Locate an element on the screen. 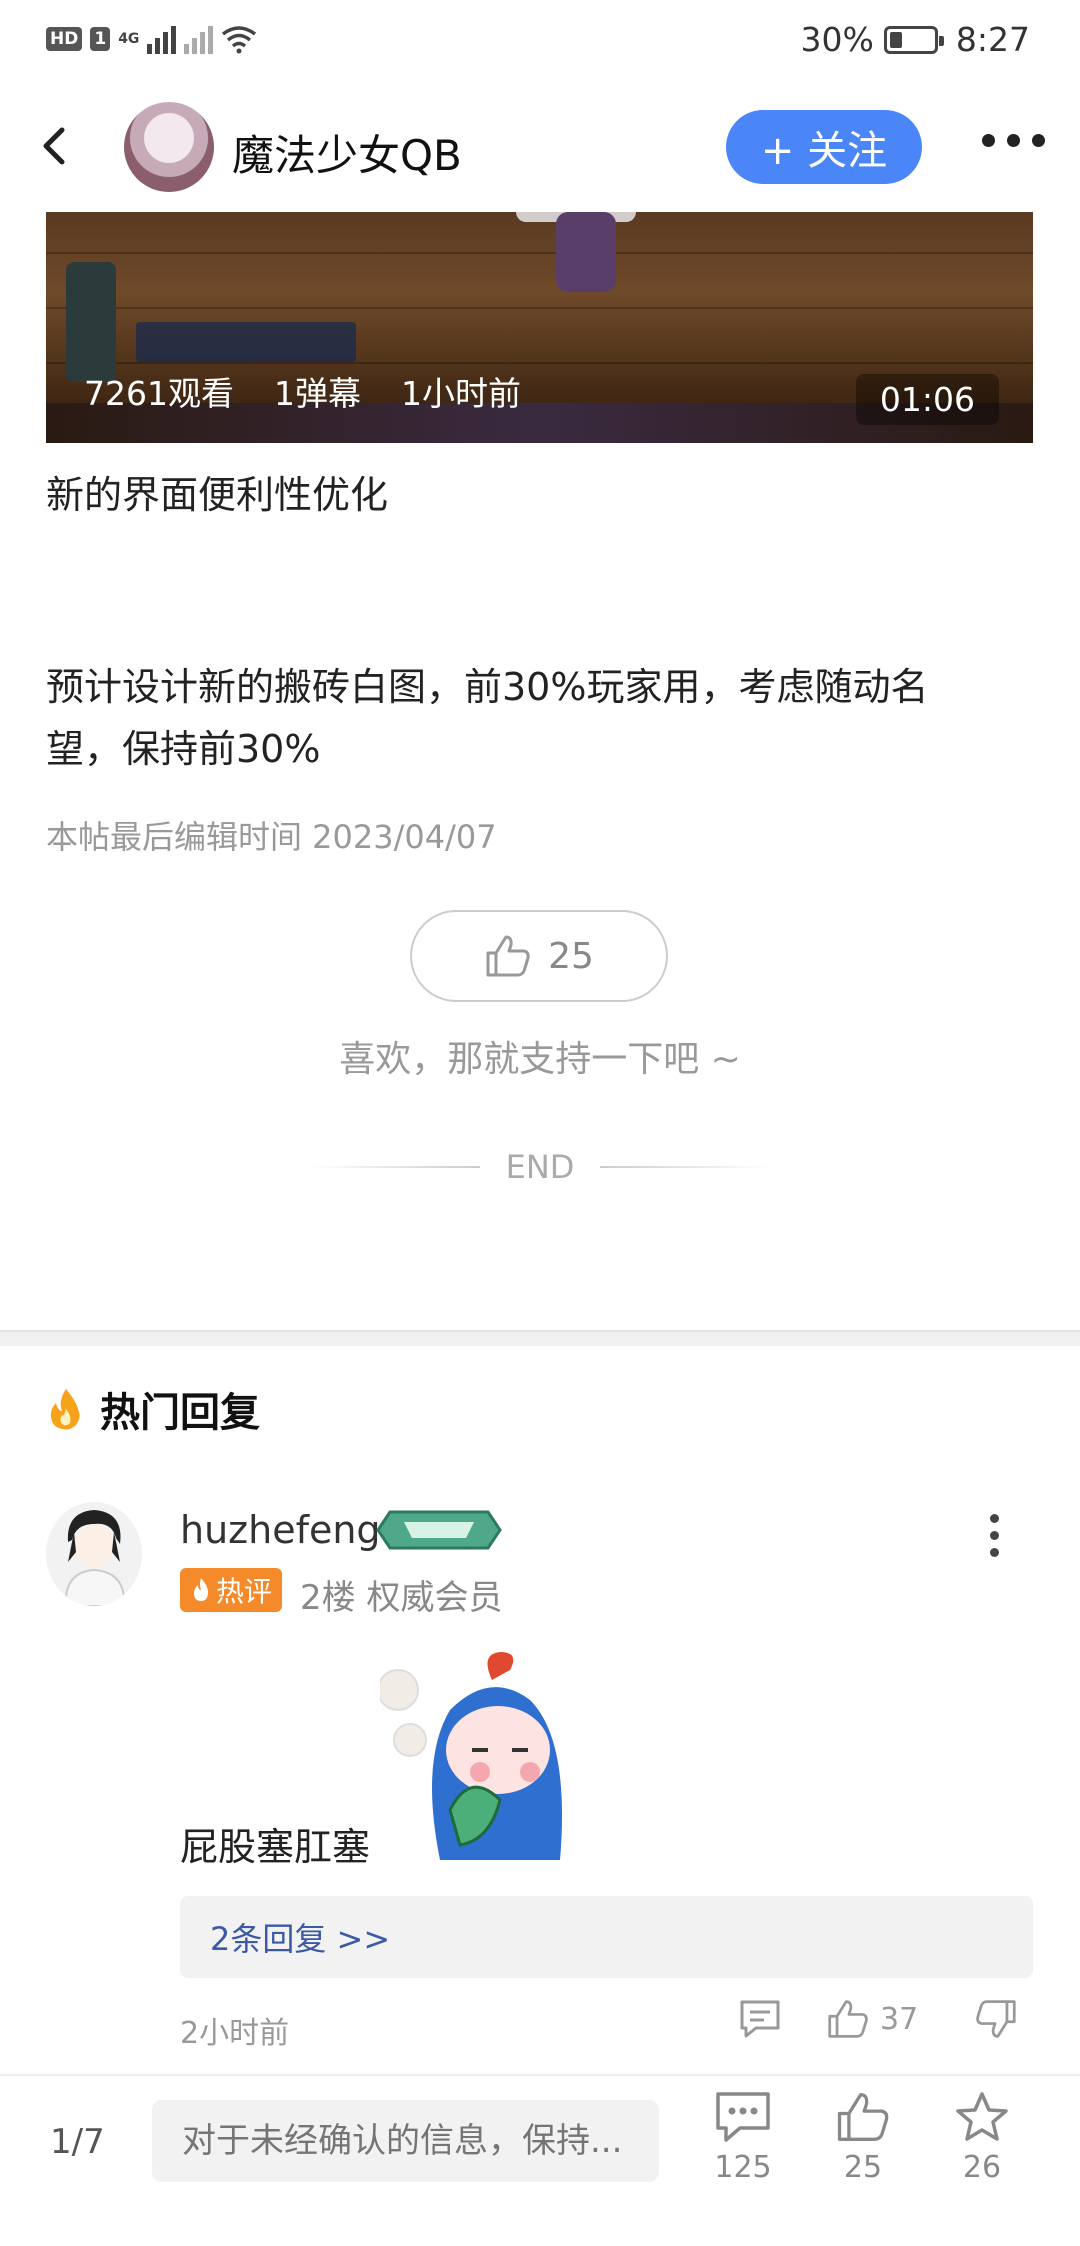 The image size is (1080, 2246). status-right: 30% 8:27 is located at coordinates (915, 39).